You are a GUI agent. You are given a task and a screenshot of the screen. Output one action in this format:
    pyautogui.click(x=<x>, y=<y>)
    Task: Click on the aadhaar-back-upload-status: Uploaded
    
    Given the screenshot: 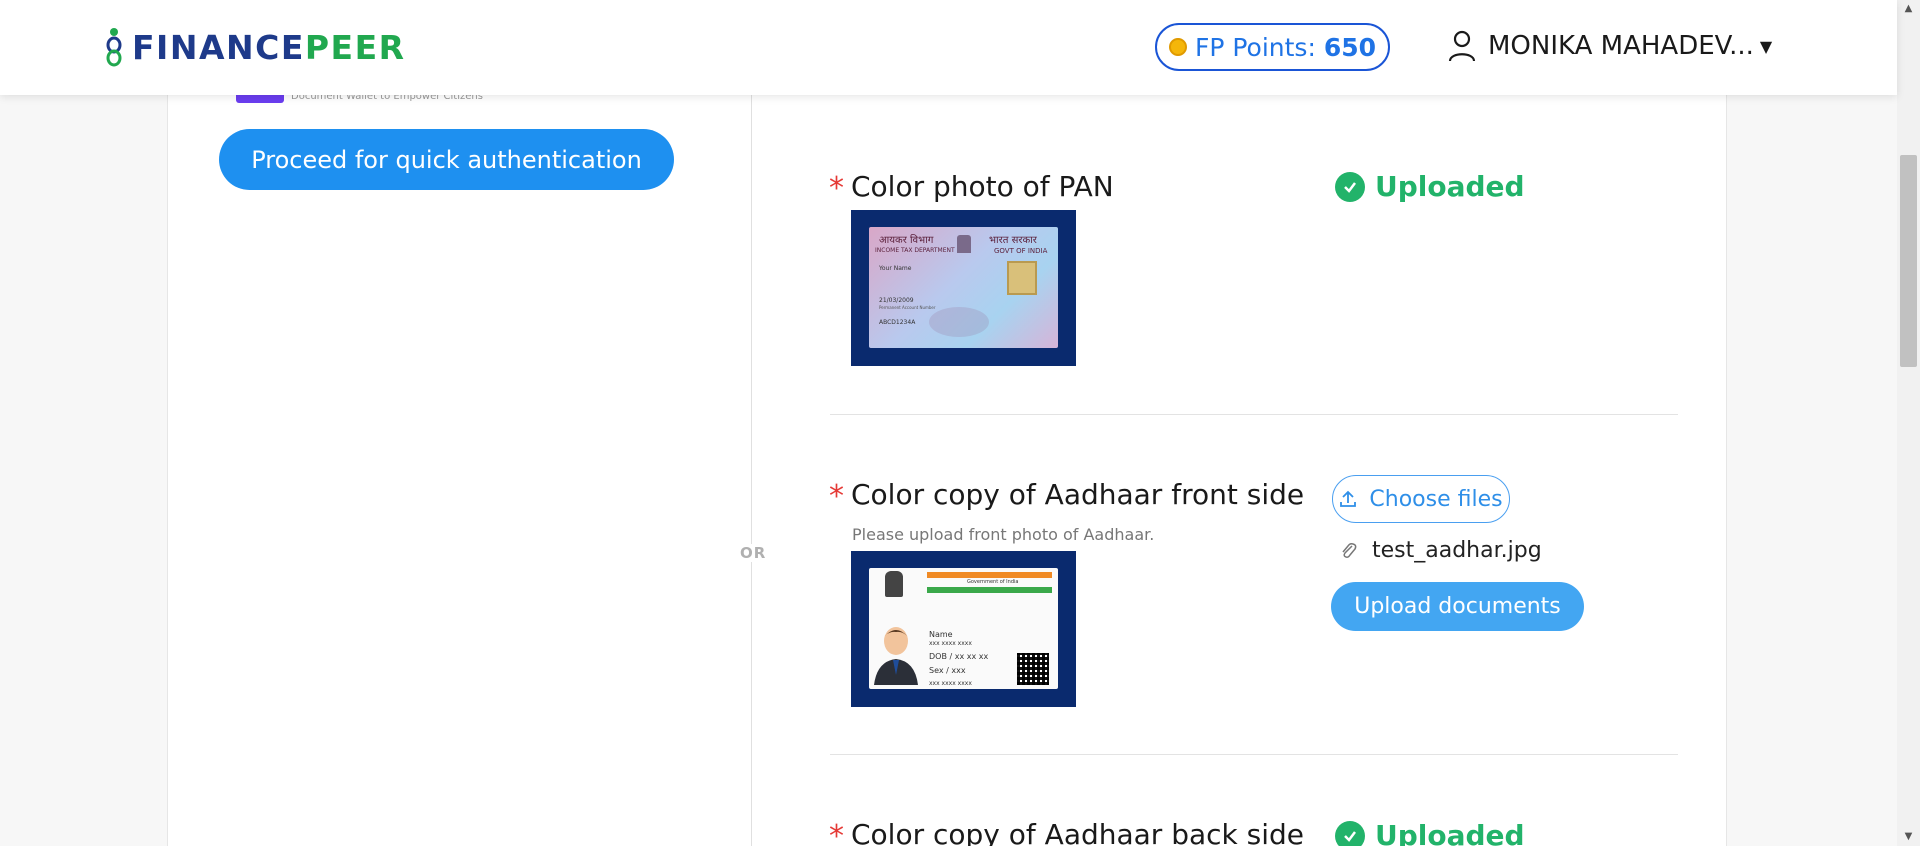 What is the action you would take?
    pyautogui.click(x=1430, y=832)
    